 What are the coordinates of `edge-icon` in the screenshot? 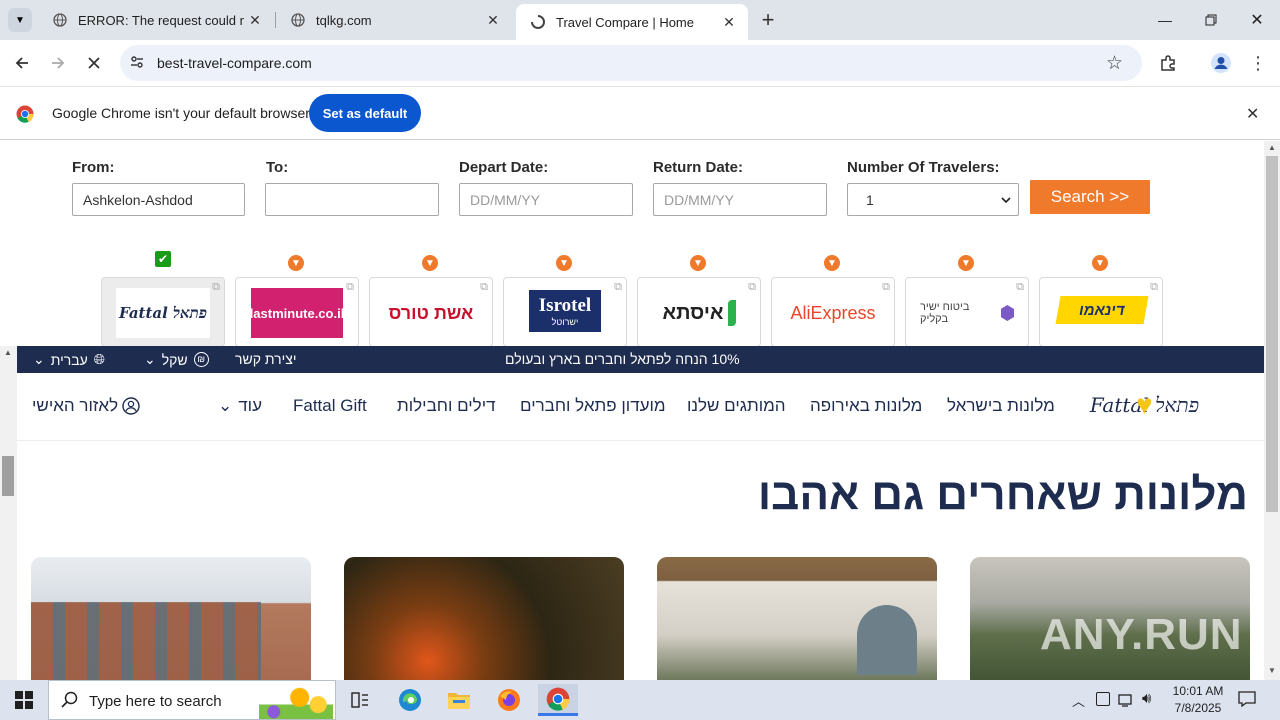 It's located at (410, 700).